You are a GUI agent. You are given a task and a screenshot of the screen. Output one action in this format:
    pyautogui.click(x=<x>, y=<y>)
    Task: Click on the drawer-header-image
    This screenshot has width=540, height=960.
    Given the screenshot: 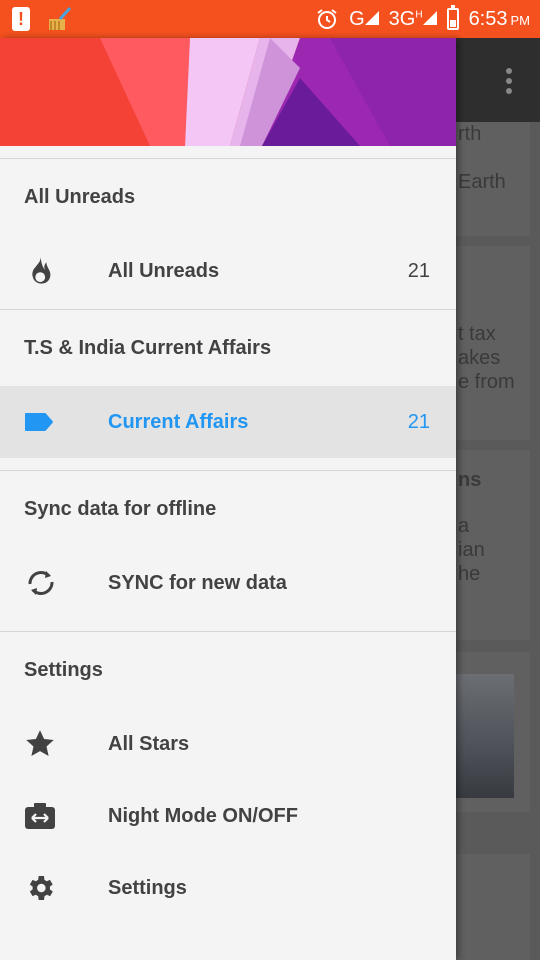 What is the action you would take?
    pyautogui.click(x=228, y=92)
    